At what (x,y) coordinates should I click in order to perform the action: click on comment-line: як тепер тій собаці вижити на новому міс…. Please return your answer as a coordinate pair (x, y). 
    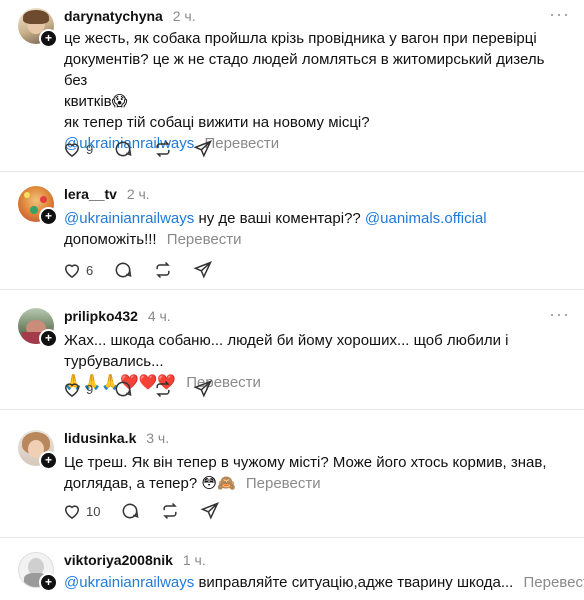
    Looking at the image, I should click on (217, 122).